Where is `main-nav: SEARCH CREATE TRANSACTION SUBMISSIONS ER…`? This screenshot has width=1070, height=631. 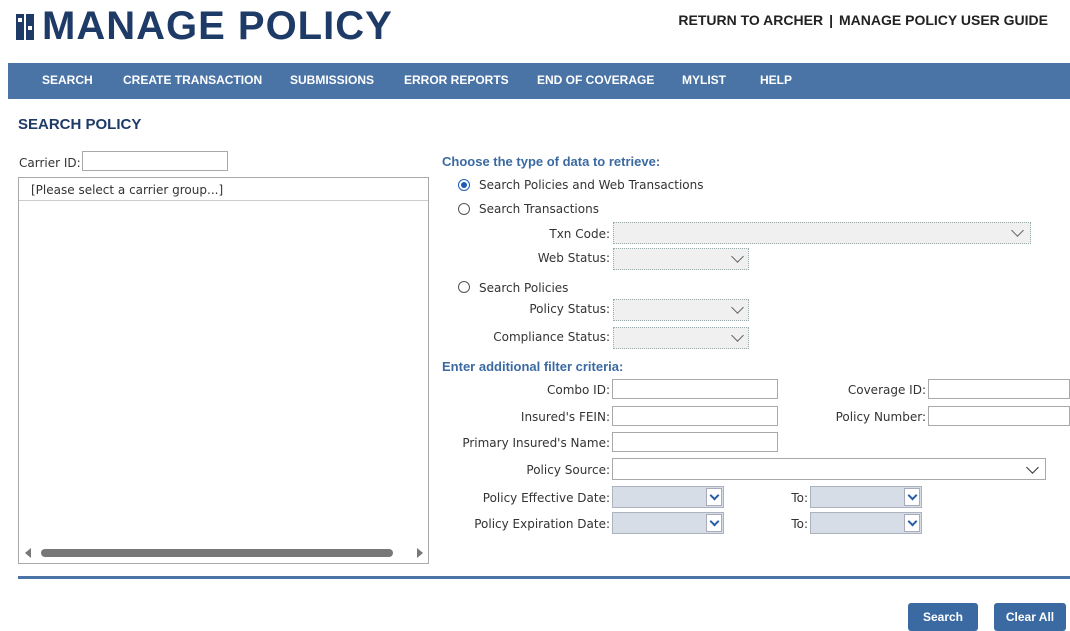
main-nav: SEARCH CREATE TRANSACTION SUBMISSIONS ER… is located at coordinates (539, 81).